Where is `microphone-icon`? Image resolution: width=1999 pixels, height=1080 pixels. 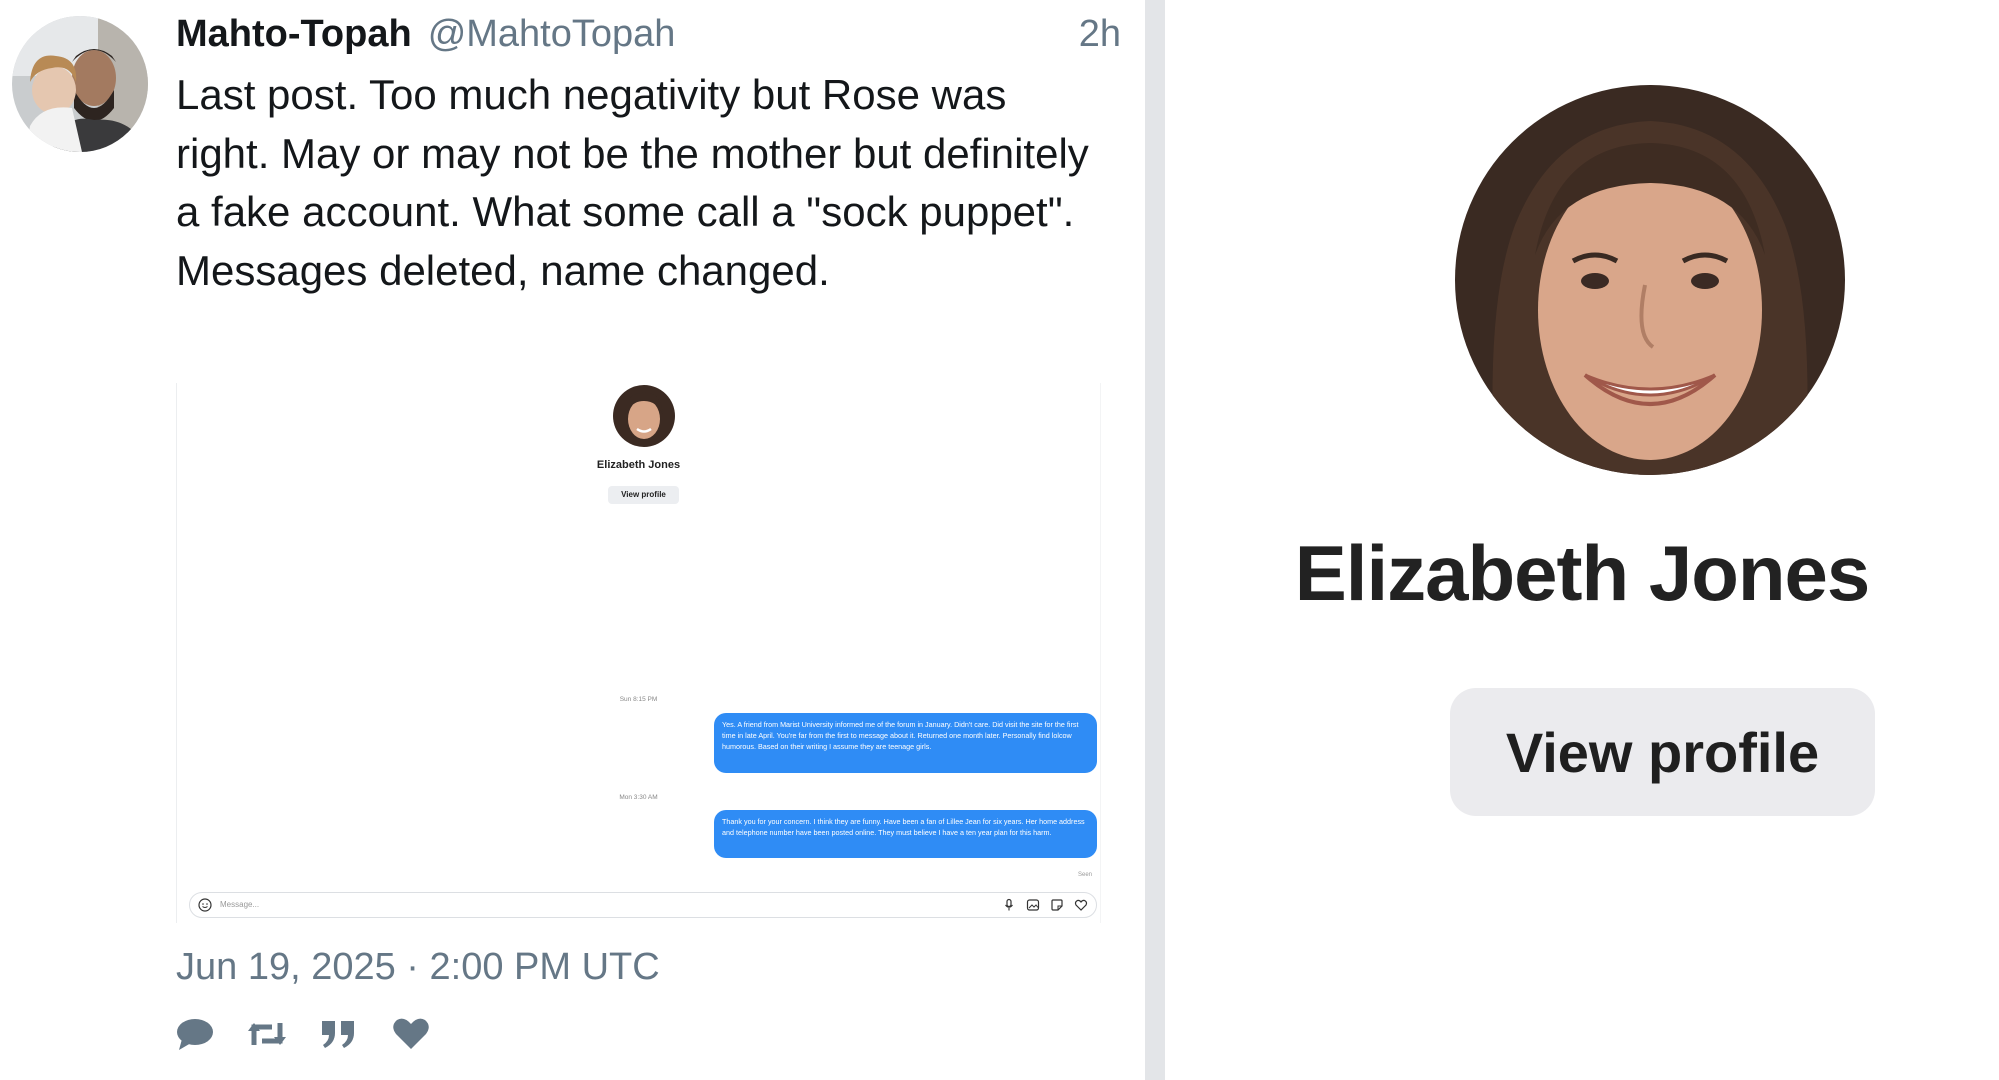 microphone-icon is located at coordinates (1009, 905).